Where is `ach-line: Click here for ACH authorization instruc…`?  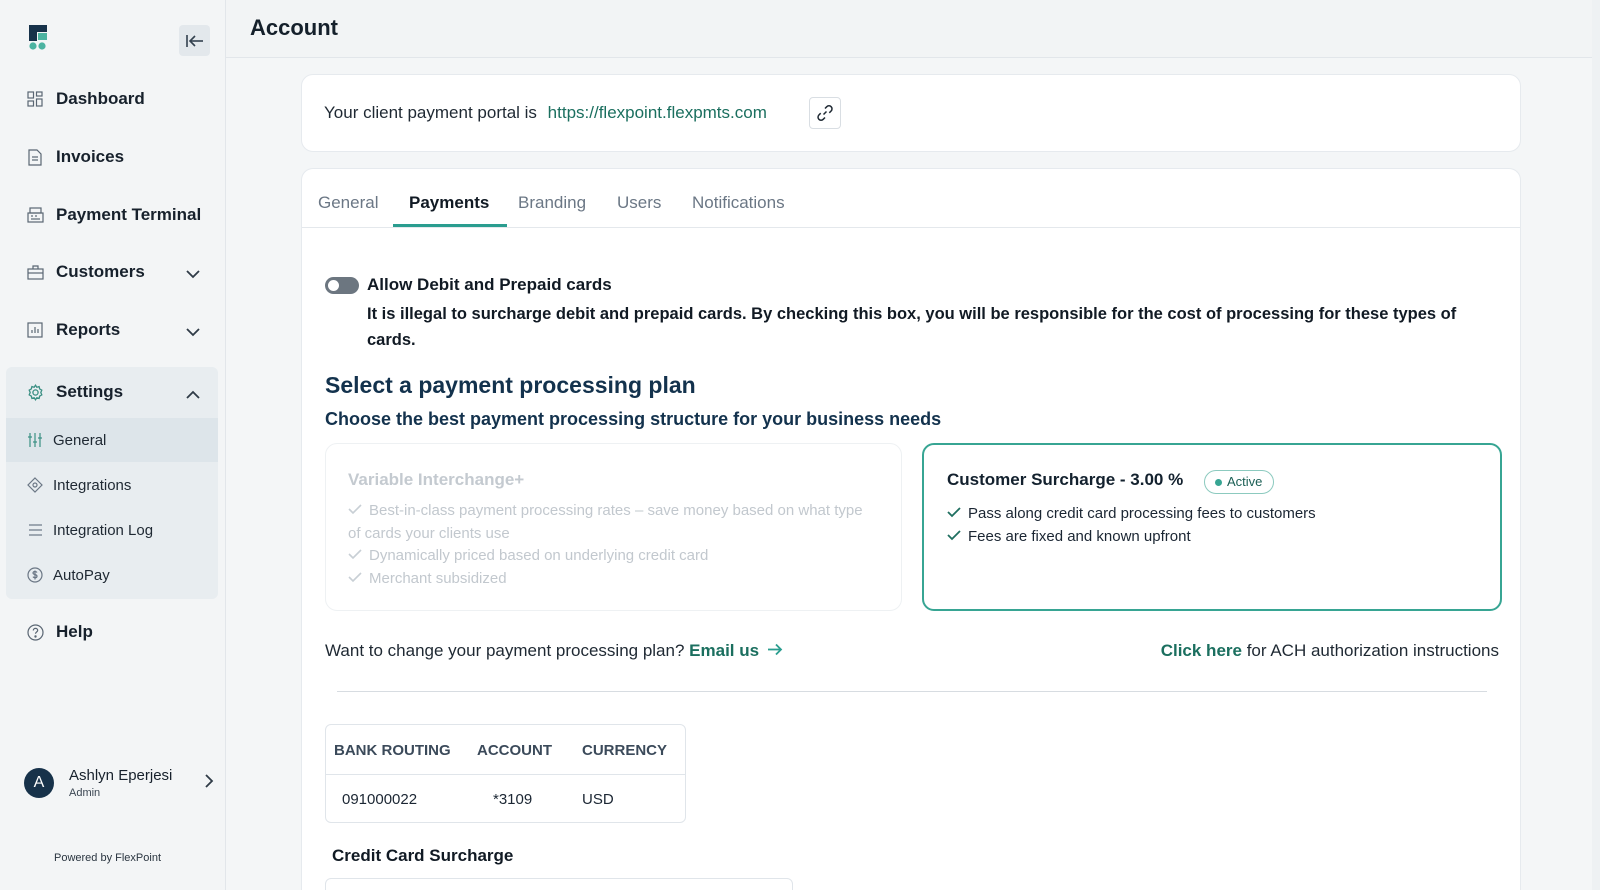 ach-line: Click here for ACH authorization instruc… is located at coordinates (1330, 651).